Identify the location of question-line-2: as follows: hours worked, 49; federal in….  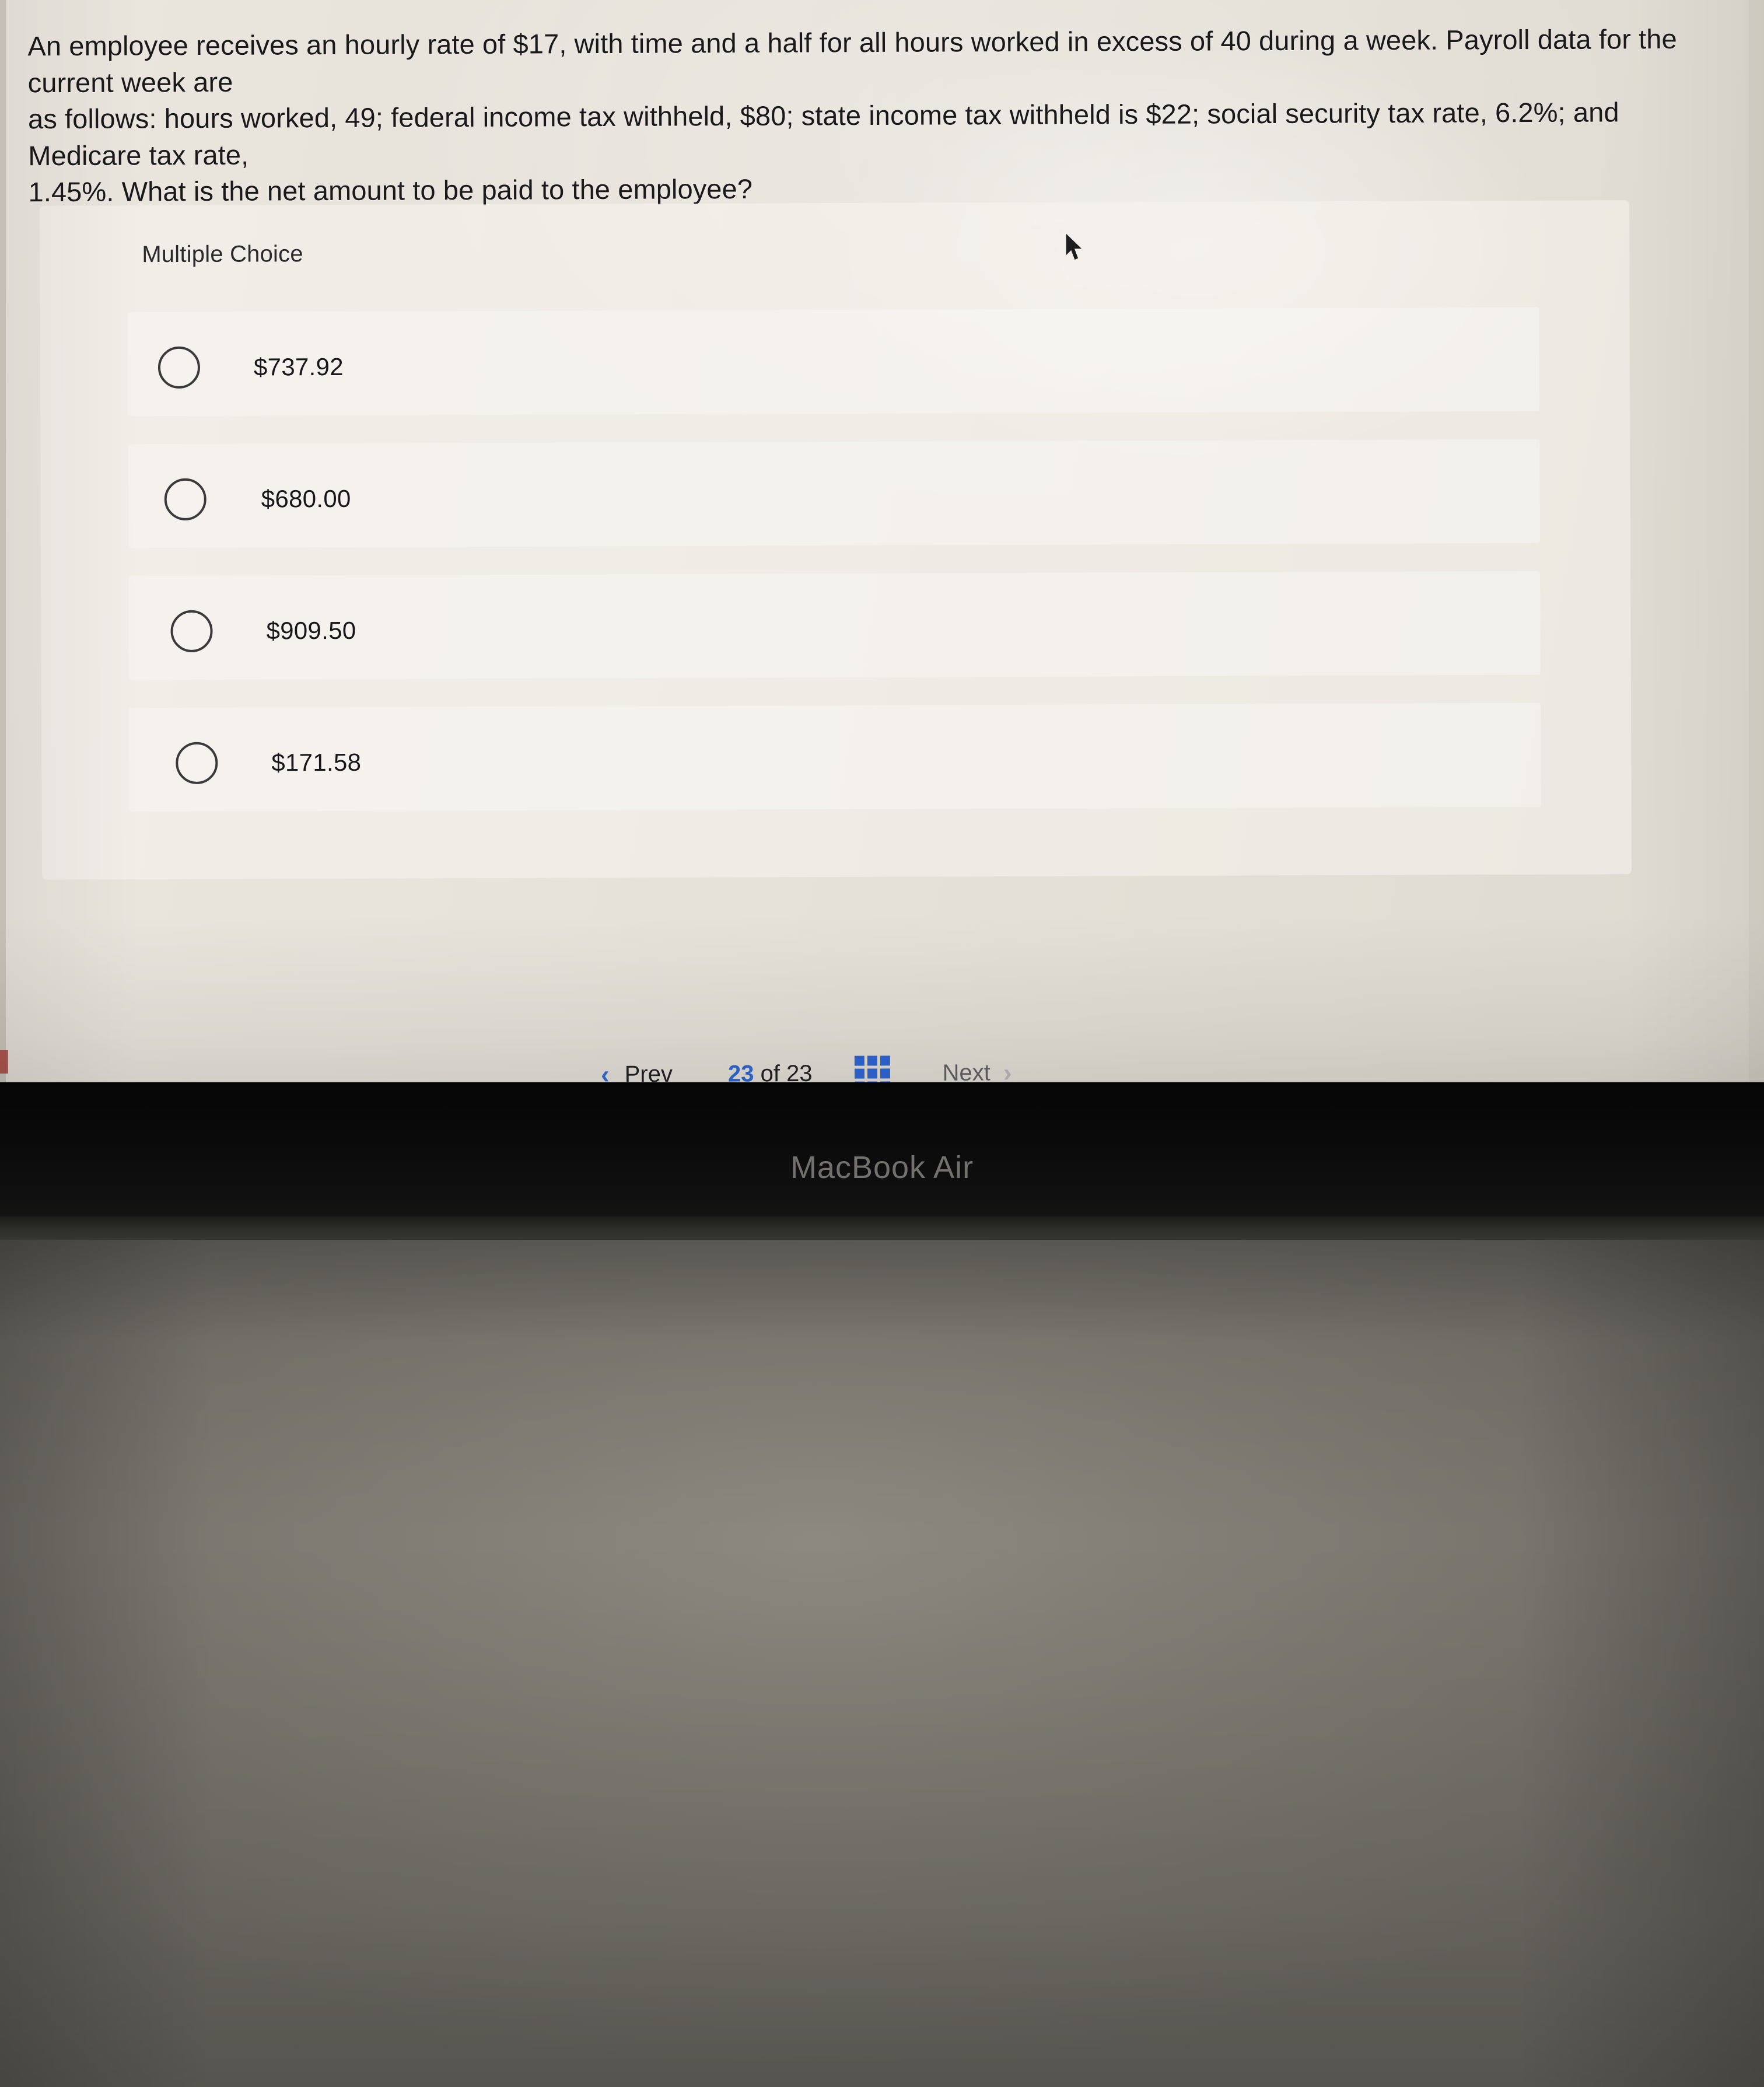
(823, 133).